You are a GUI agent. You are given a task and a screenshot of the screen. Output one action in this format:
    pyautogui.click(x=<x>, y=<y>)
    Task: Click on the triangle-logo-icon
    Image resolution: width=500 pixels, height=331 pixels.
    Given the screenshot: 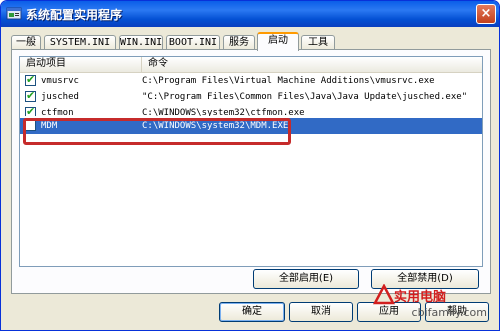 What is the action you would take?
    pyautogui.click(x=384, y=294)
    